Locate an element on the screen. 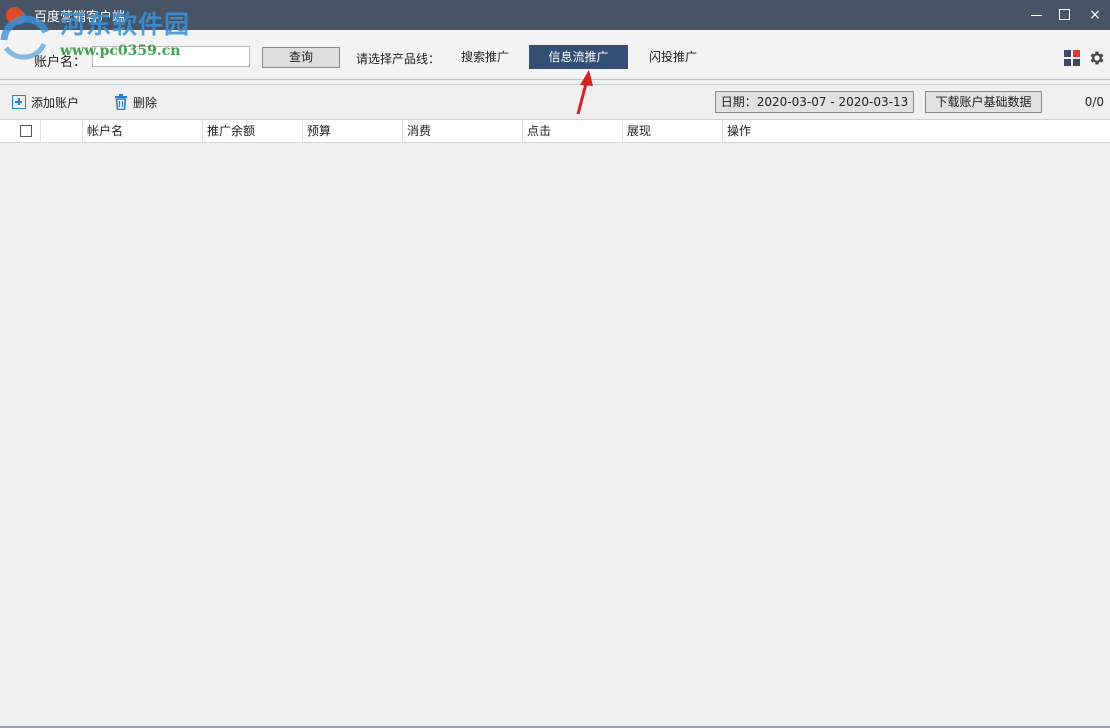 The width and height of the screenshot is (1110, 728). maximize-button is located at coordinates (1065, 15).